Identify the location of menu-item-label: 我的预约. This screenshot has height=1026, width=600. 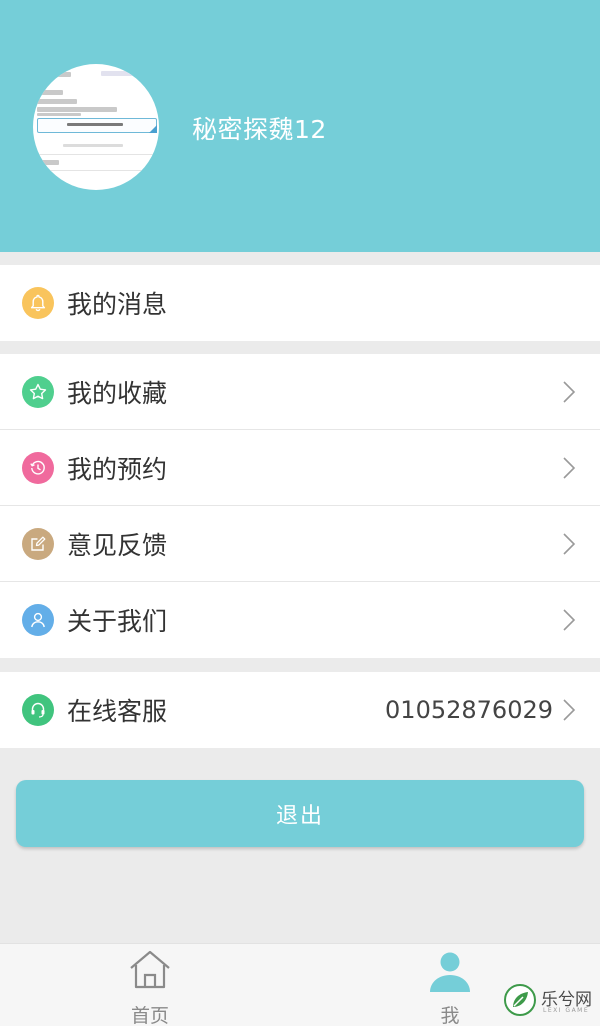
(117, 469).